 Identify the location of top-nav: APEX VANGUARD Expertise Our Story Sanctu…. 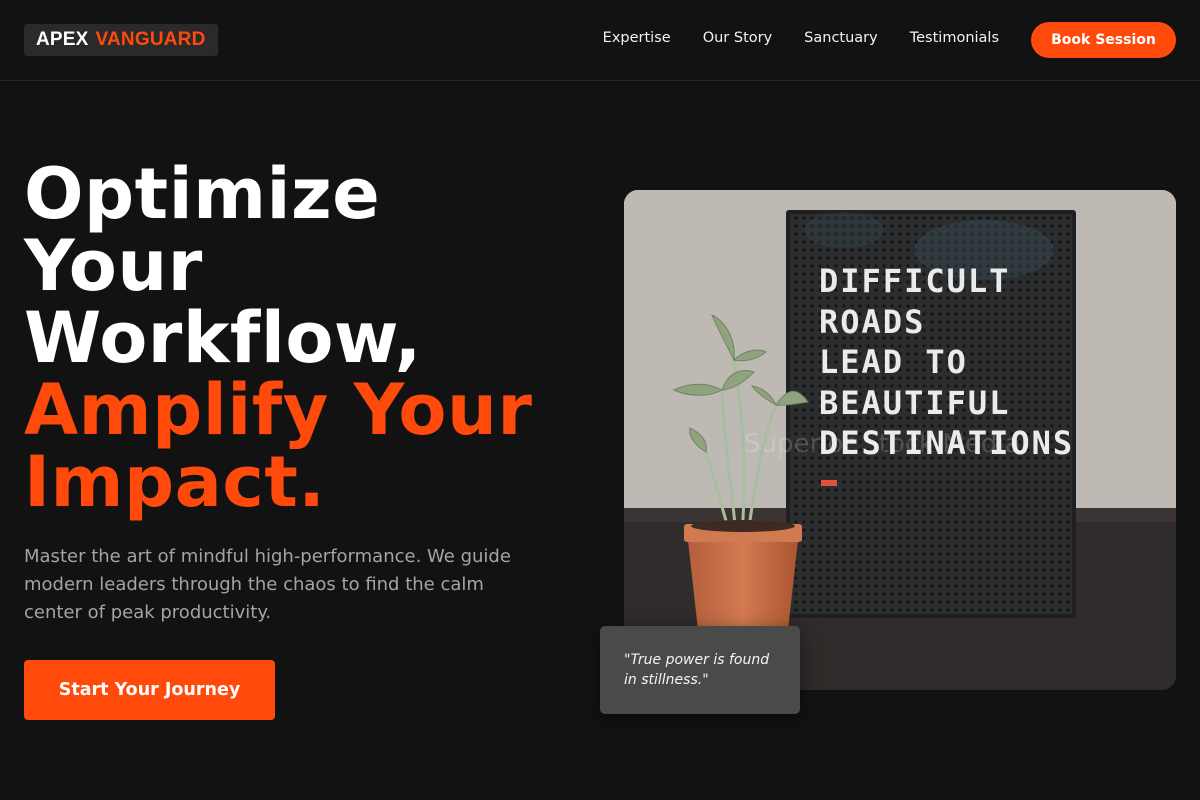
(600, 40).